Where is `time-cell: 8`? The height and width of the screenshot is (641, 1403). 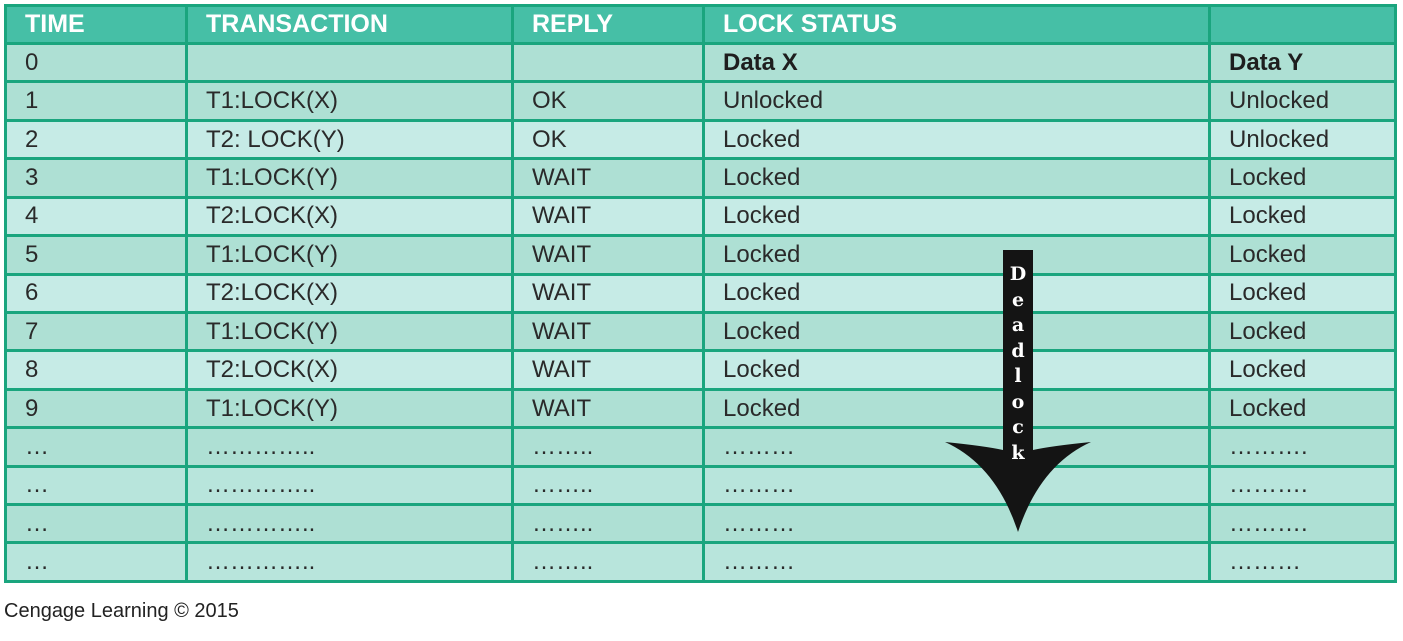 time-cell: 8 is located at coordinates (96, 370).